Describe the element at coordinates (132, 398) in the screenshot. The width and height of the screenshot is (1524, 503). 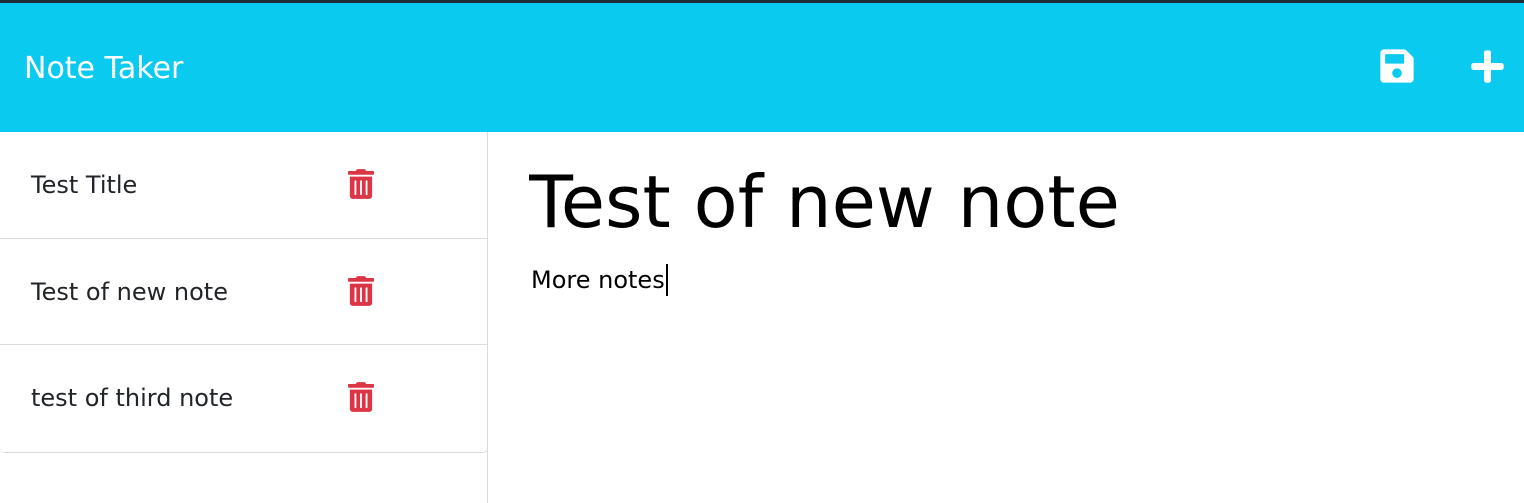
I see `note-list-title: test of third note` at that location.